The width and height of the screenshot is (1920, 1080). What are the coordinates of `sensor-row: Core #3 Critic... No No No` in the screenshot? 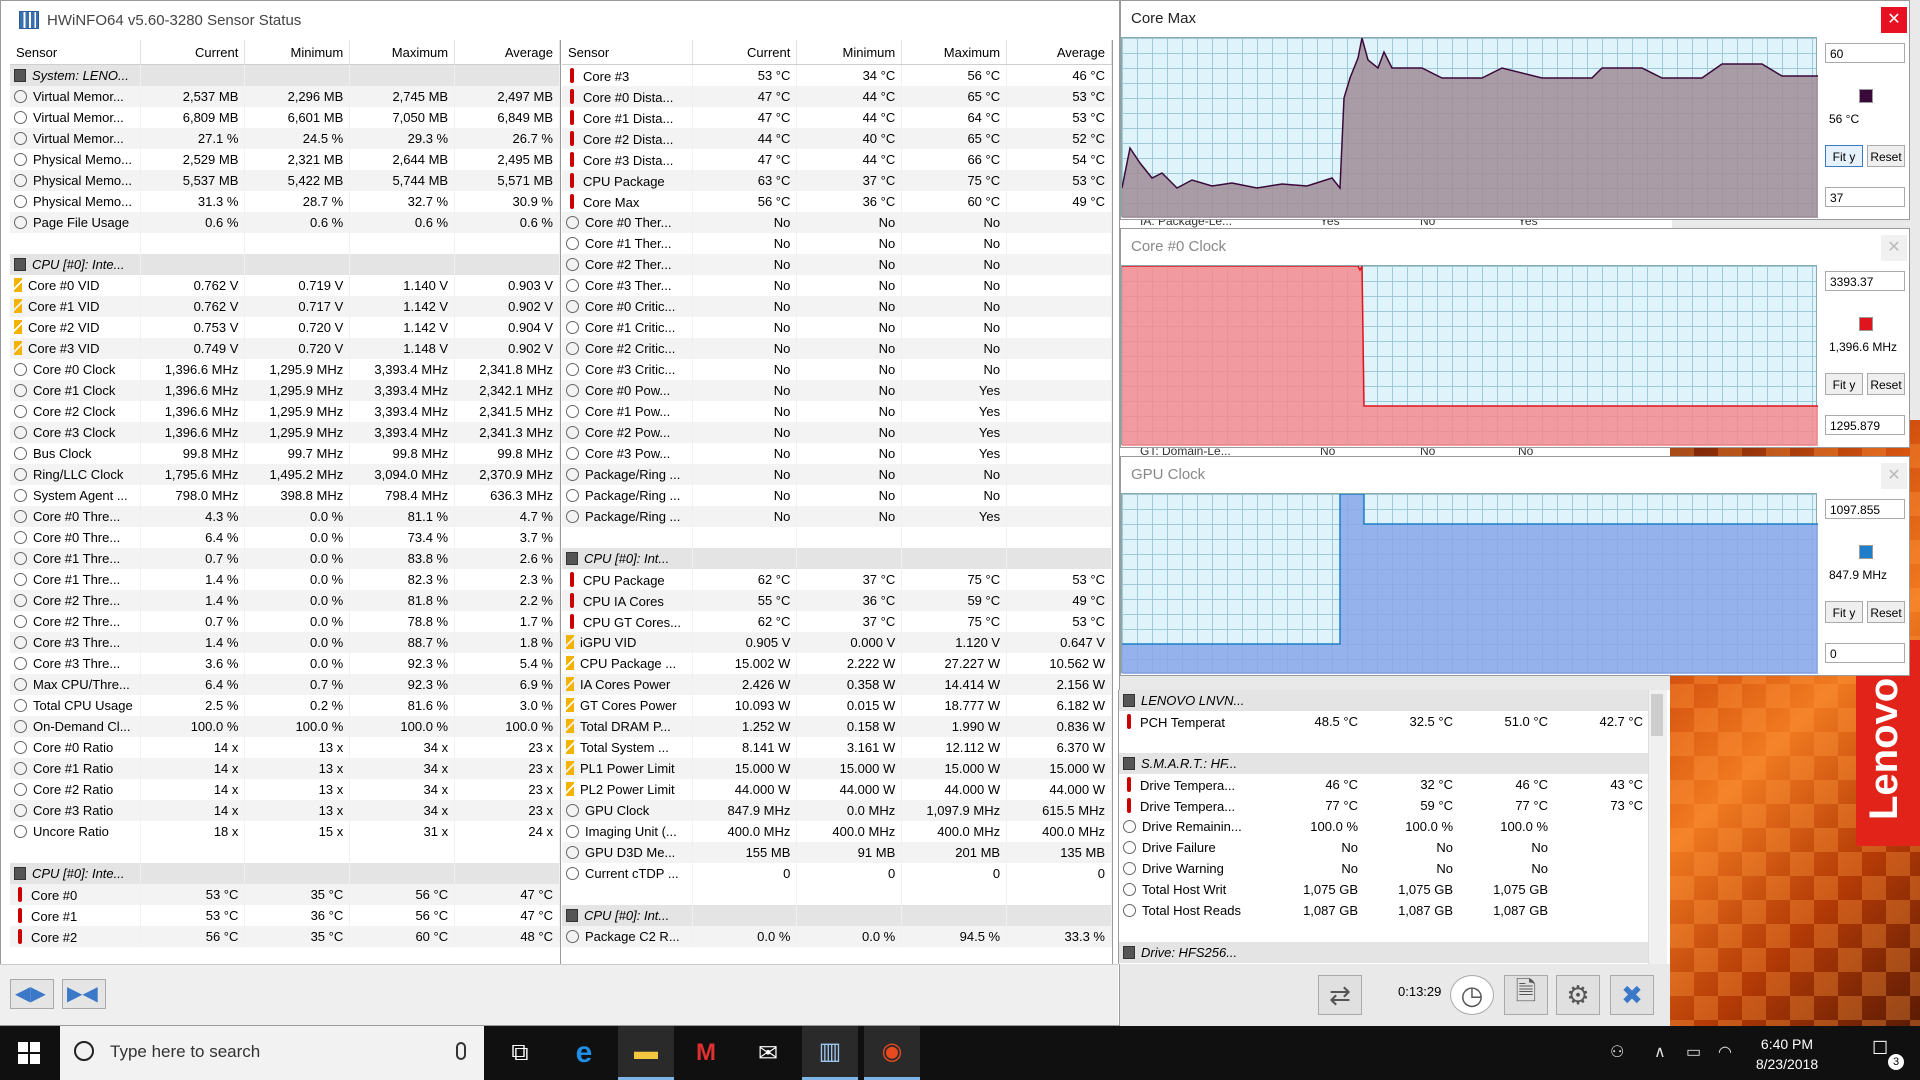 It's located at (837, 369).